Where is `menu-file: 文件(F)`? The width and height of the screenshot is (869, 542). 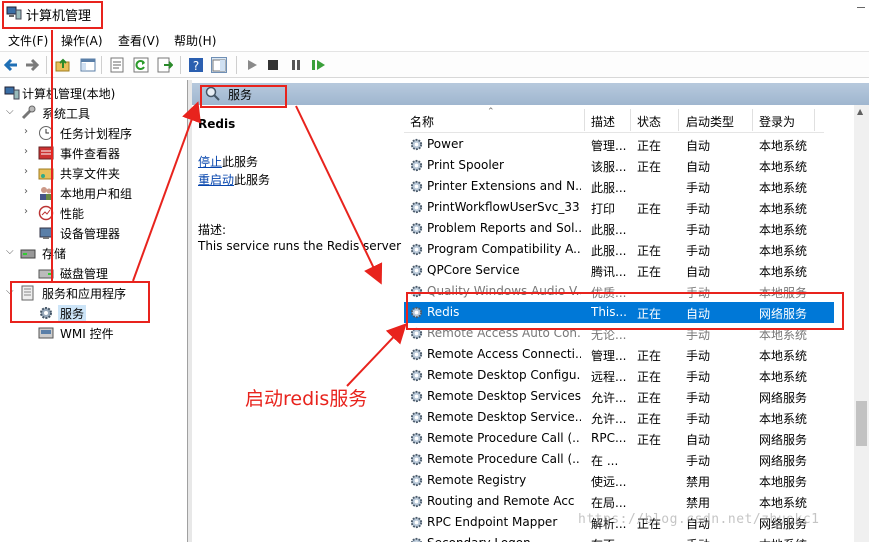 menu-file: 文件(F) is located at coordinates (28, 40).